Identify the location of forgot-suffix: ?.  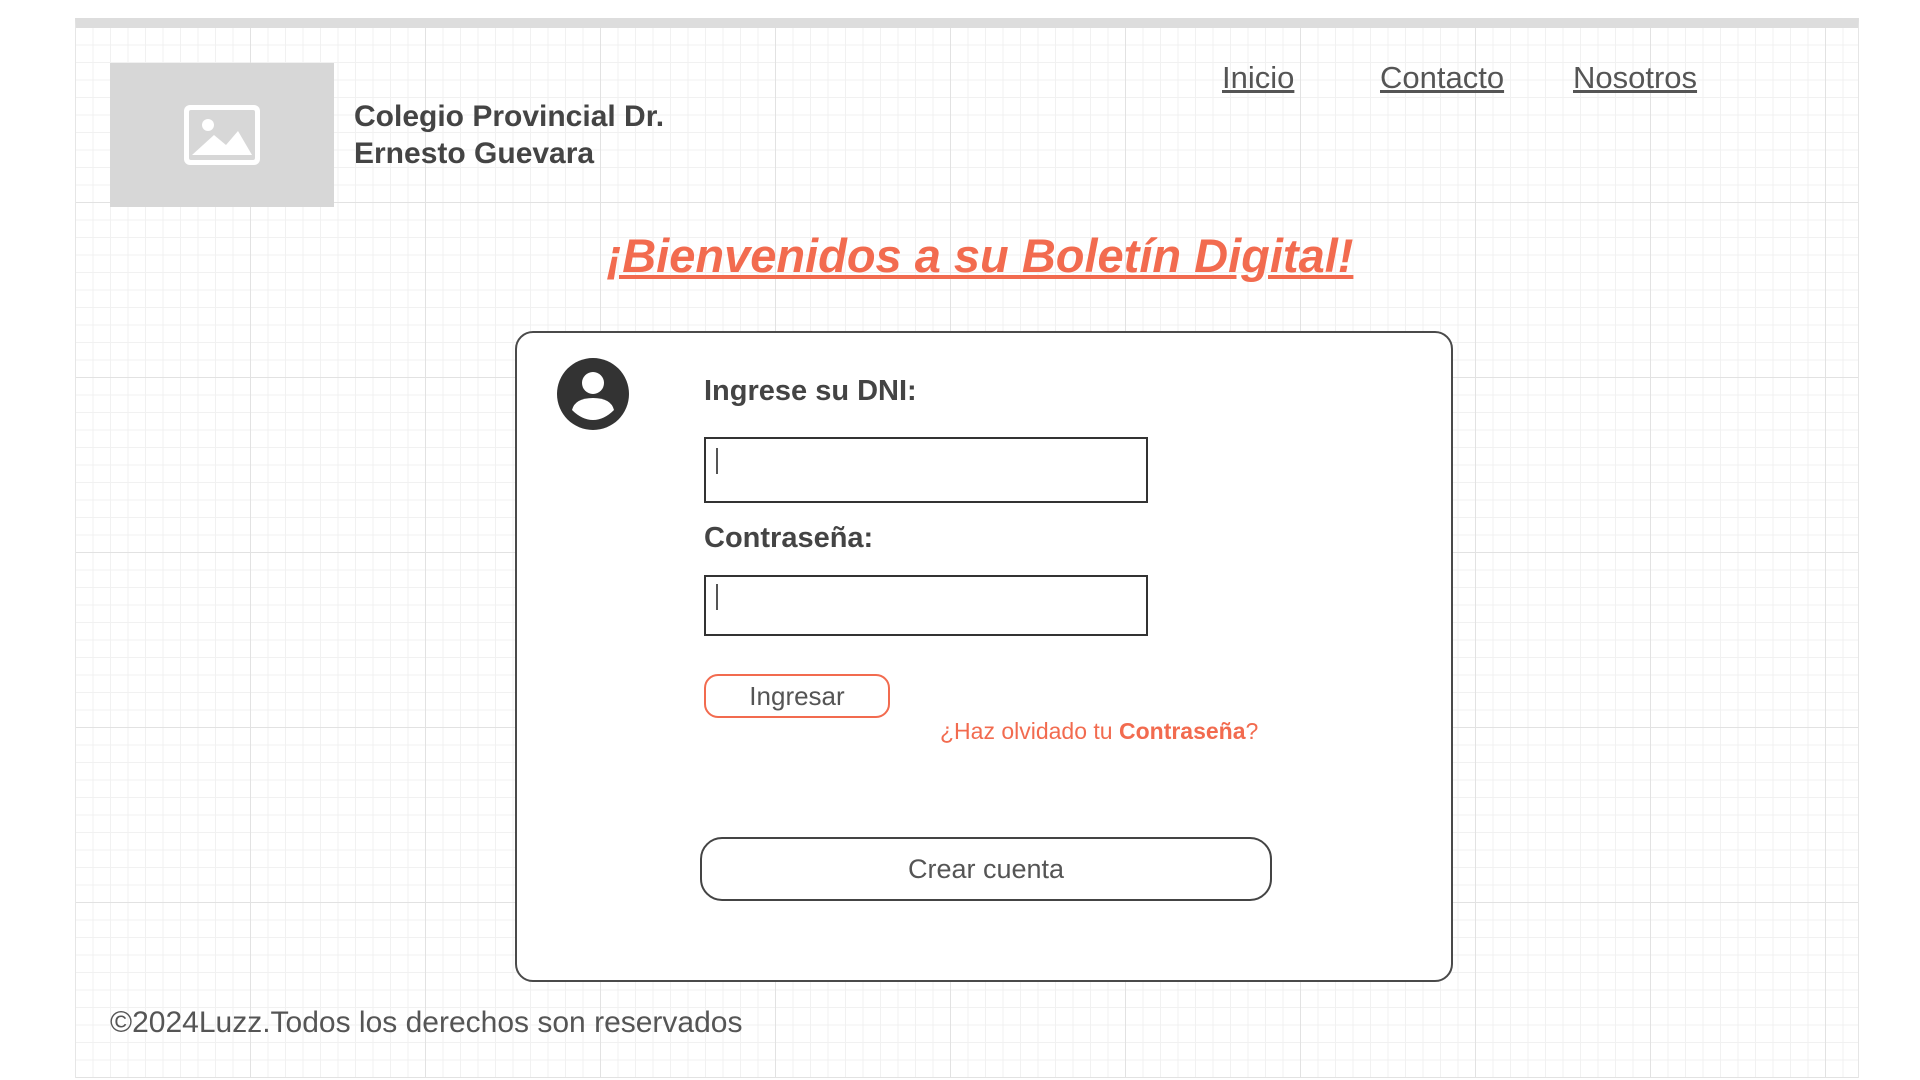
(1252, 731).